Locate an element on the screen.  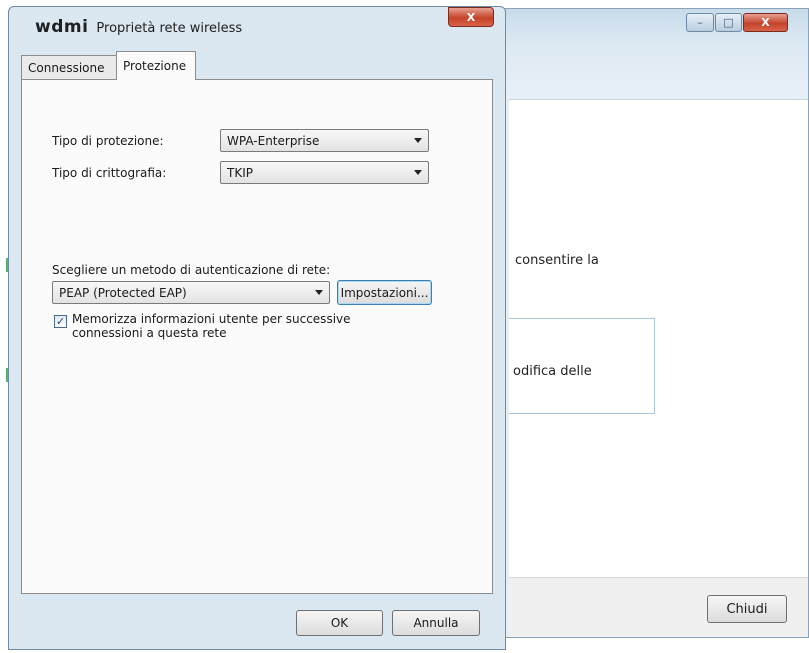
remember-credentials-line2: connessioni a questa rete is located at coordinates (149, 333).